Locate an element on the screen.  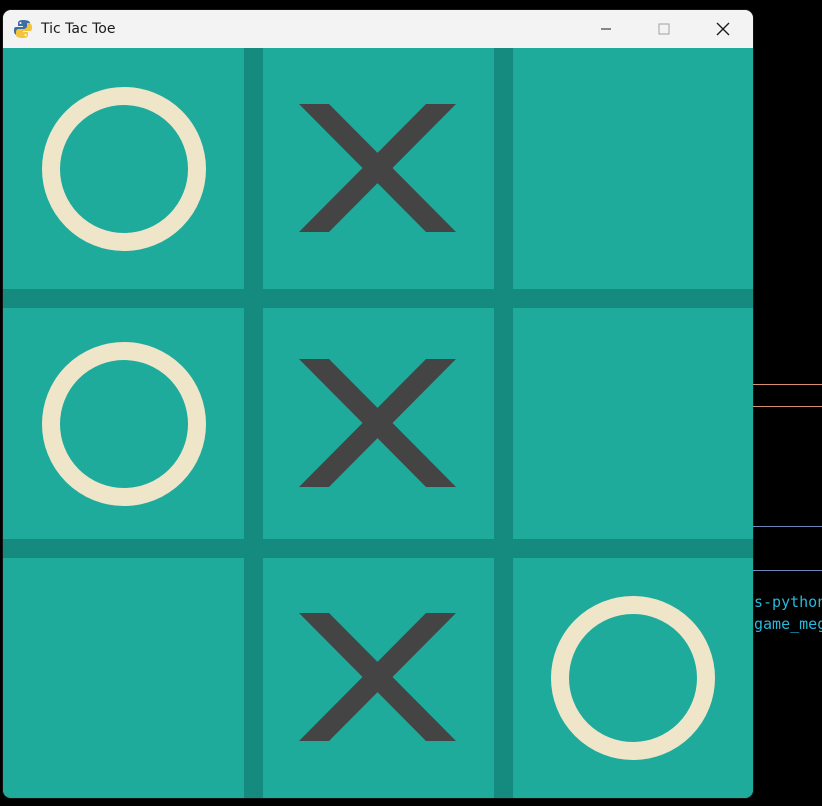
board-cell-middle-center is located at coordinates (378, 423).